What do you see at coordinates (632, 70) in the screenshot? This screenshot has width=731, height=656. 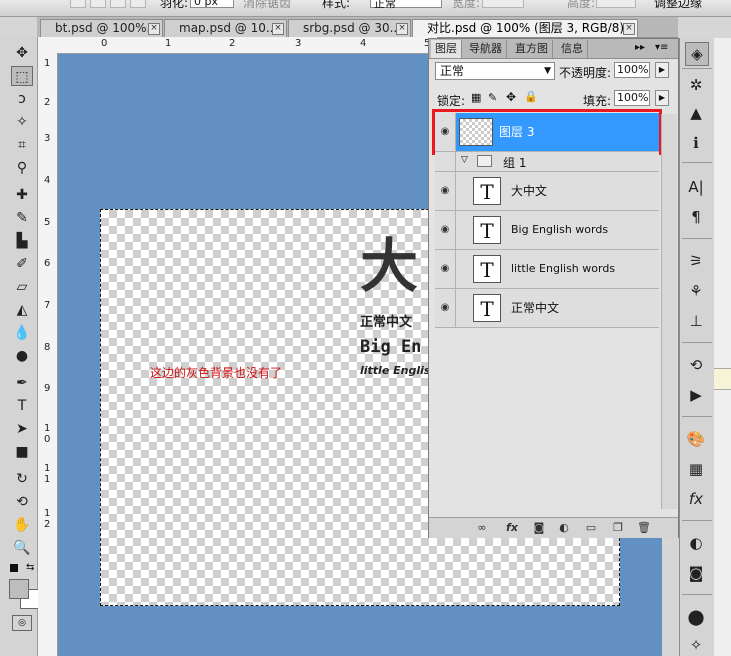 I see `opacity-input: 100%` at bounding box center [632, 70].